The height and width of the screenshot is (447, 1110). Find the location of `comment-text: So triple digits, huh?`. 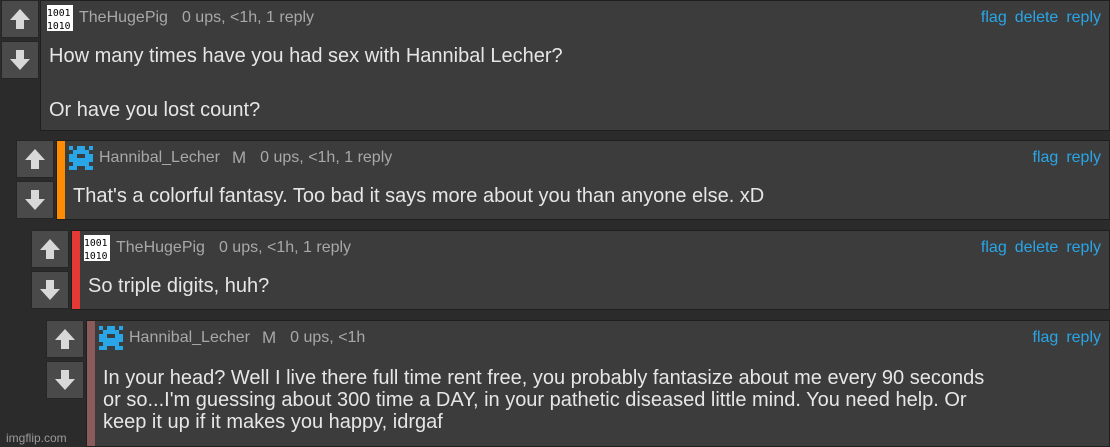

comment-text: So triple digits, huh? is located at coordinates (179, 286).